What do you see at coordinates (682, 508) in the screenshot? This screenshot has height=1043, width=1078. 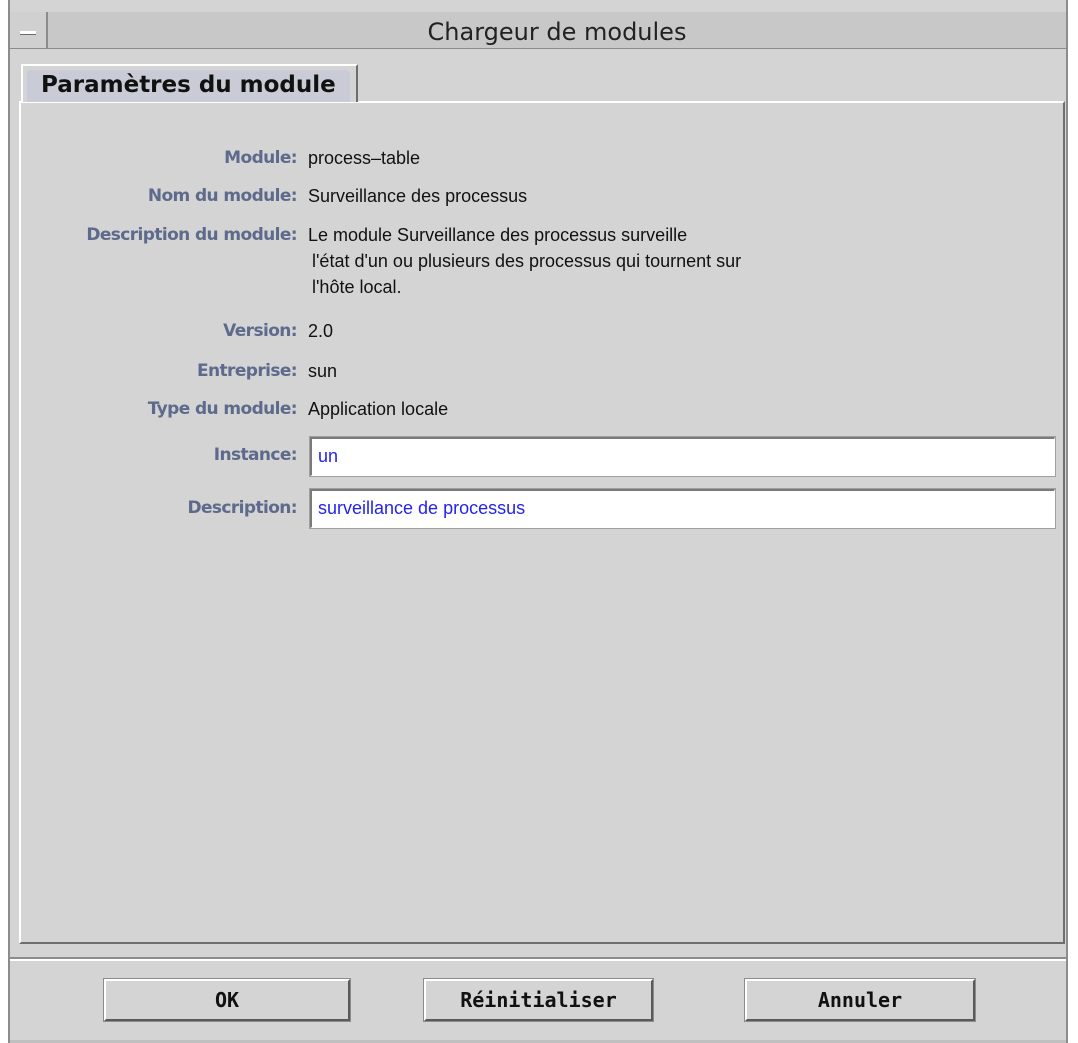 I see `description-input: surveillance de processus` at bounding box center [682, 508].